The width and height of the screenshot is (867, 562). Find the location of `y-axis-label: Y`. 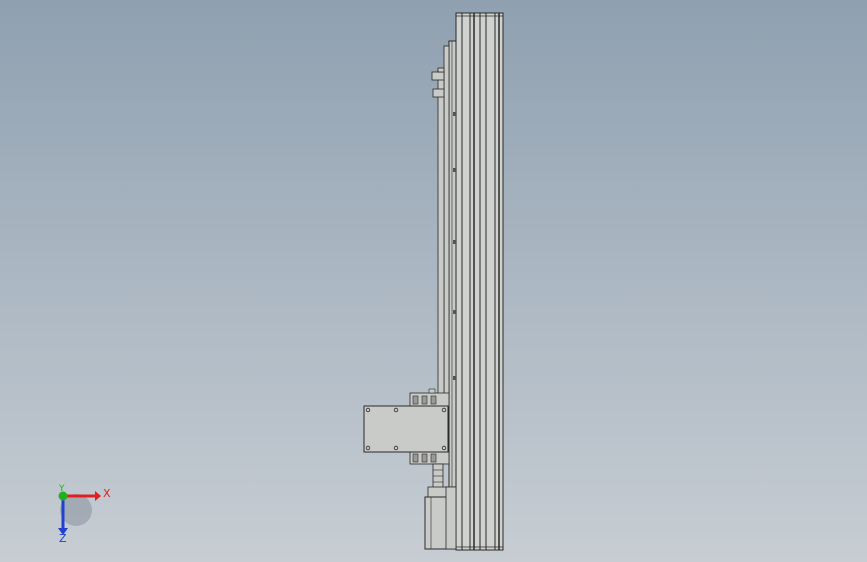

y-axis-label: Y is located at coordinates (62, 489).